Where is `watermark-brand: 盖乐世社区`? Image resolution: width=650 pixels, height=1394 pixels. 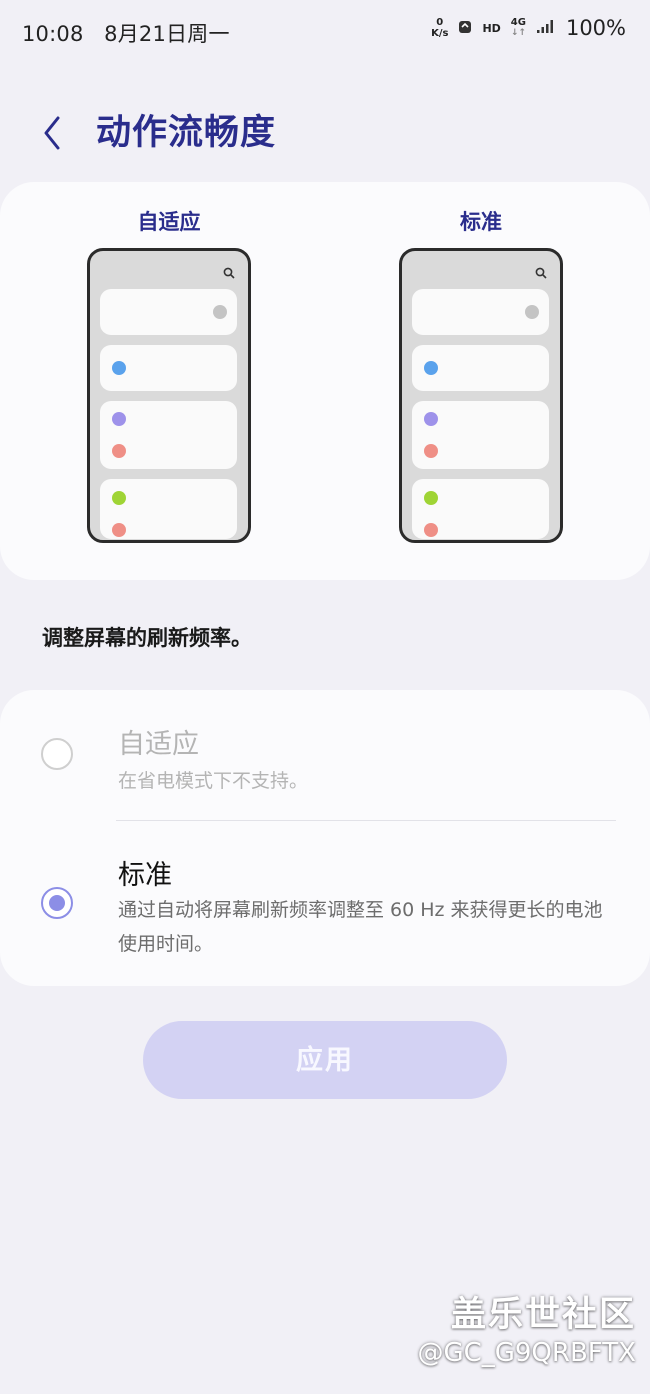
watermark-brand: 盖乐世社区 is located at coordinates (543, 1315).